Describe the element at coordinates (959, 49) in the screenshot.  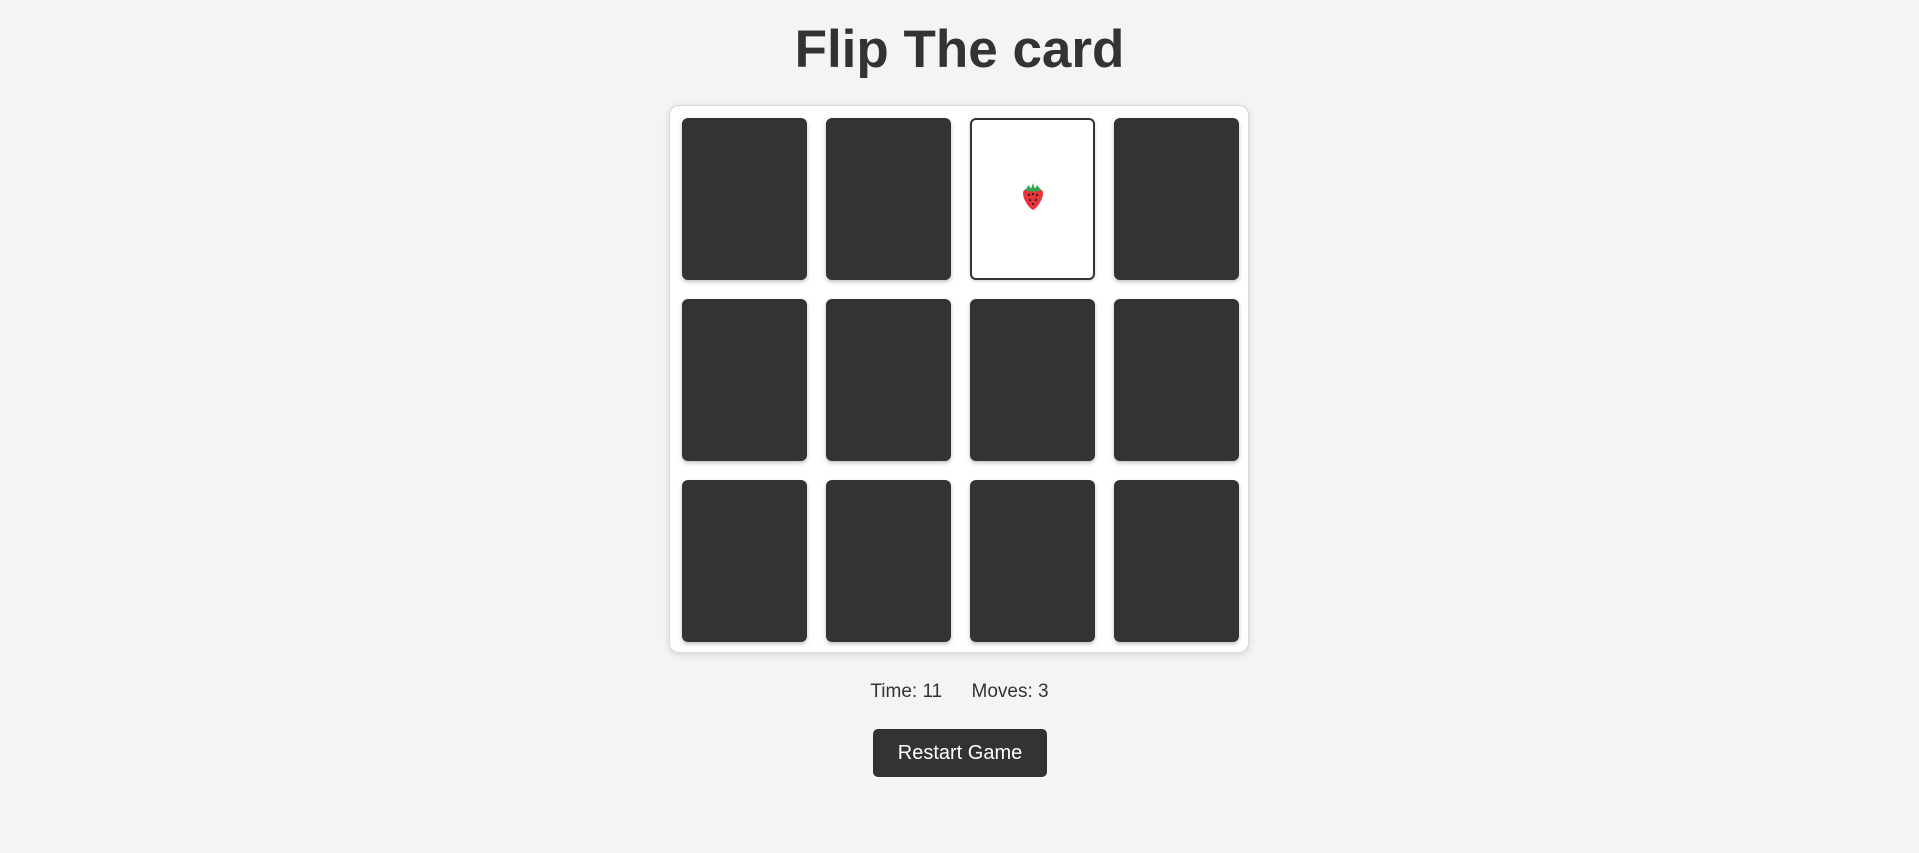
I see `page-title: Flip The card` at that location.